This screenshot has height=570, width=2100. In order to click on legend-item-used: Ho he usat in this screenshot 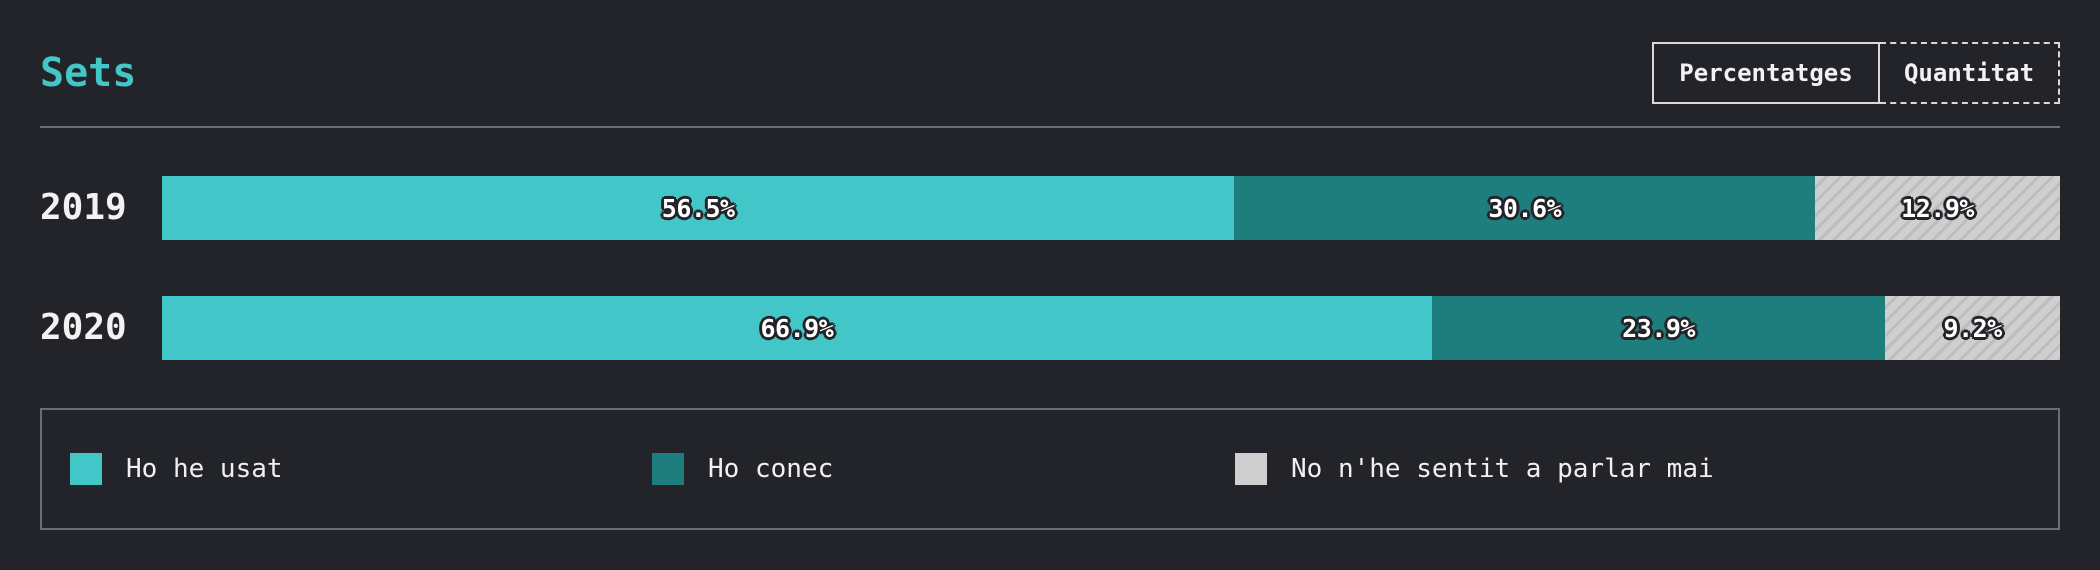, I will do `click(176, 469)`.